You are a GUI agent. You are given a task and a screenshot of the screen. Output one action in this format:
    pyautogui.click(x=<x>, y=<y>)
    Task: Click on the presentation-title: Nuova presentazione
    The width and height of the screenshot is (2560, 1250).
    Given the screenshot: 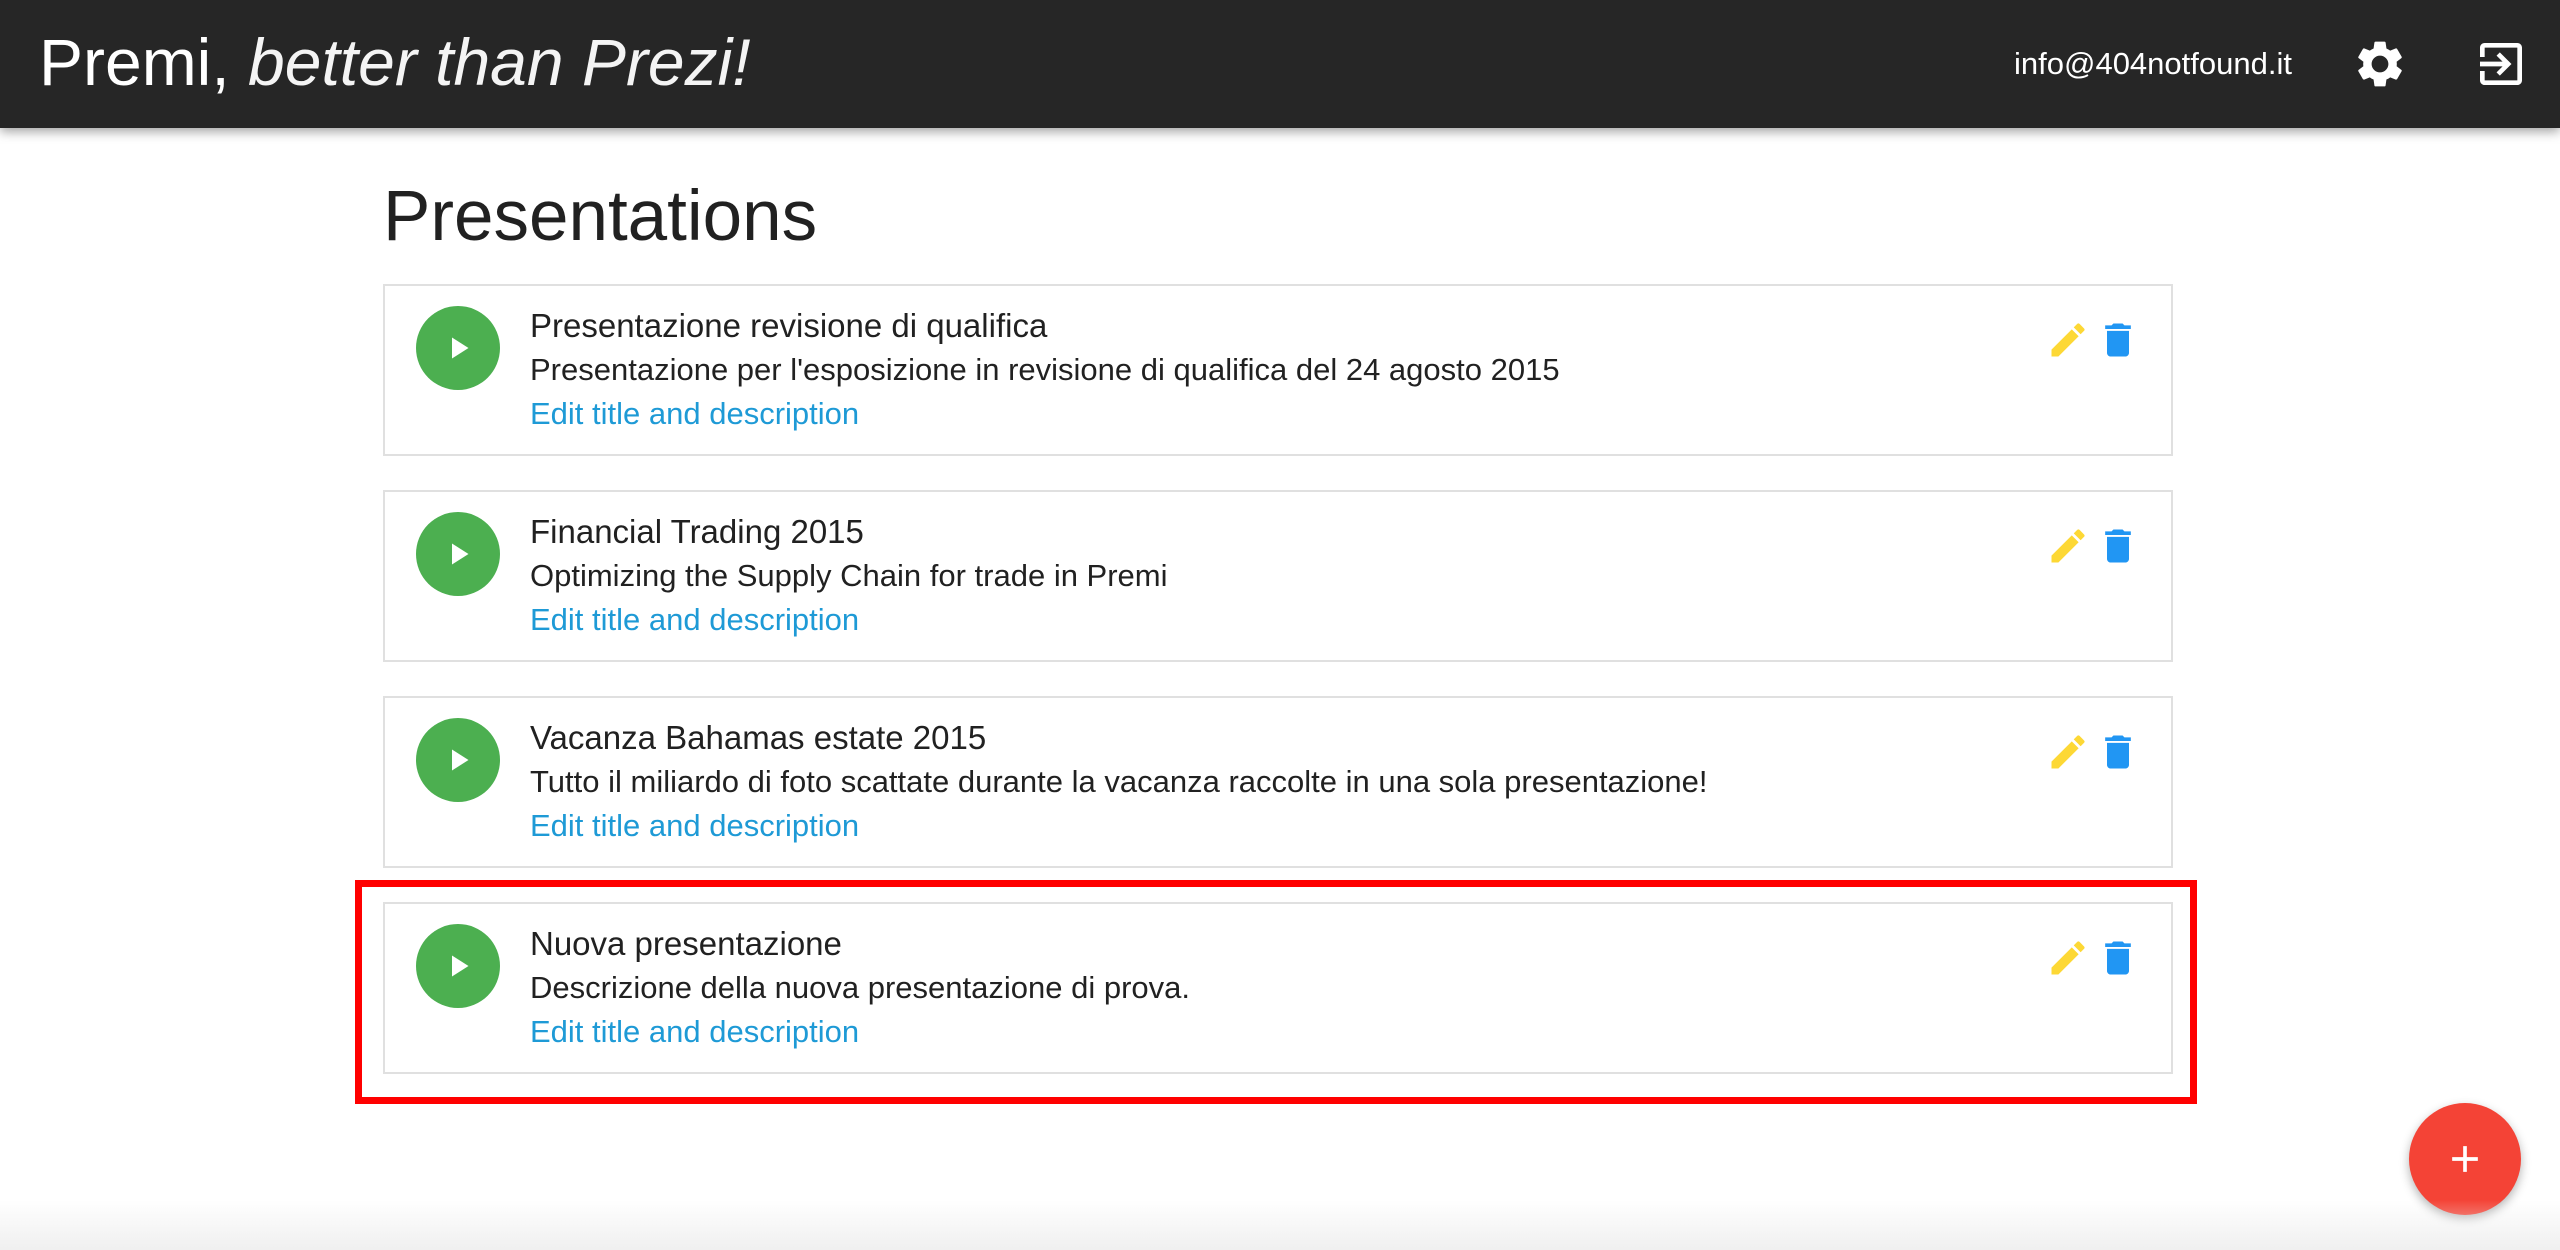 What is the action you would take?
    pyautogui.click(x=686, y=943)
    